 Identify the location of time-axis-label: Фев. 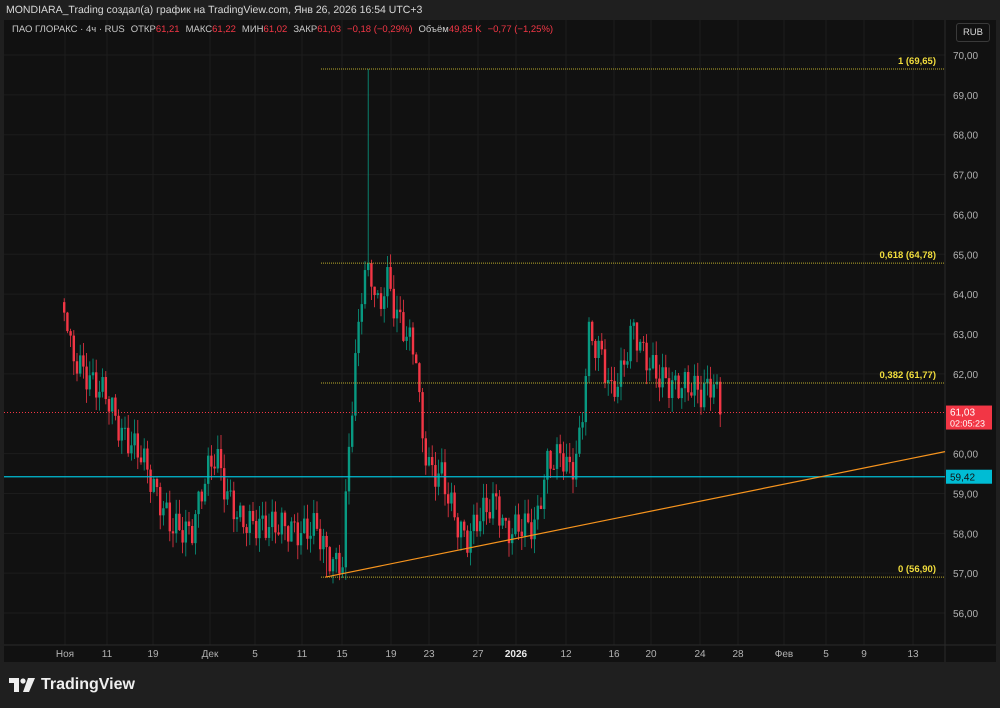
(784, 654).